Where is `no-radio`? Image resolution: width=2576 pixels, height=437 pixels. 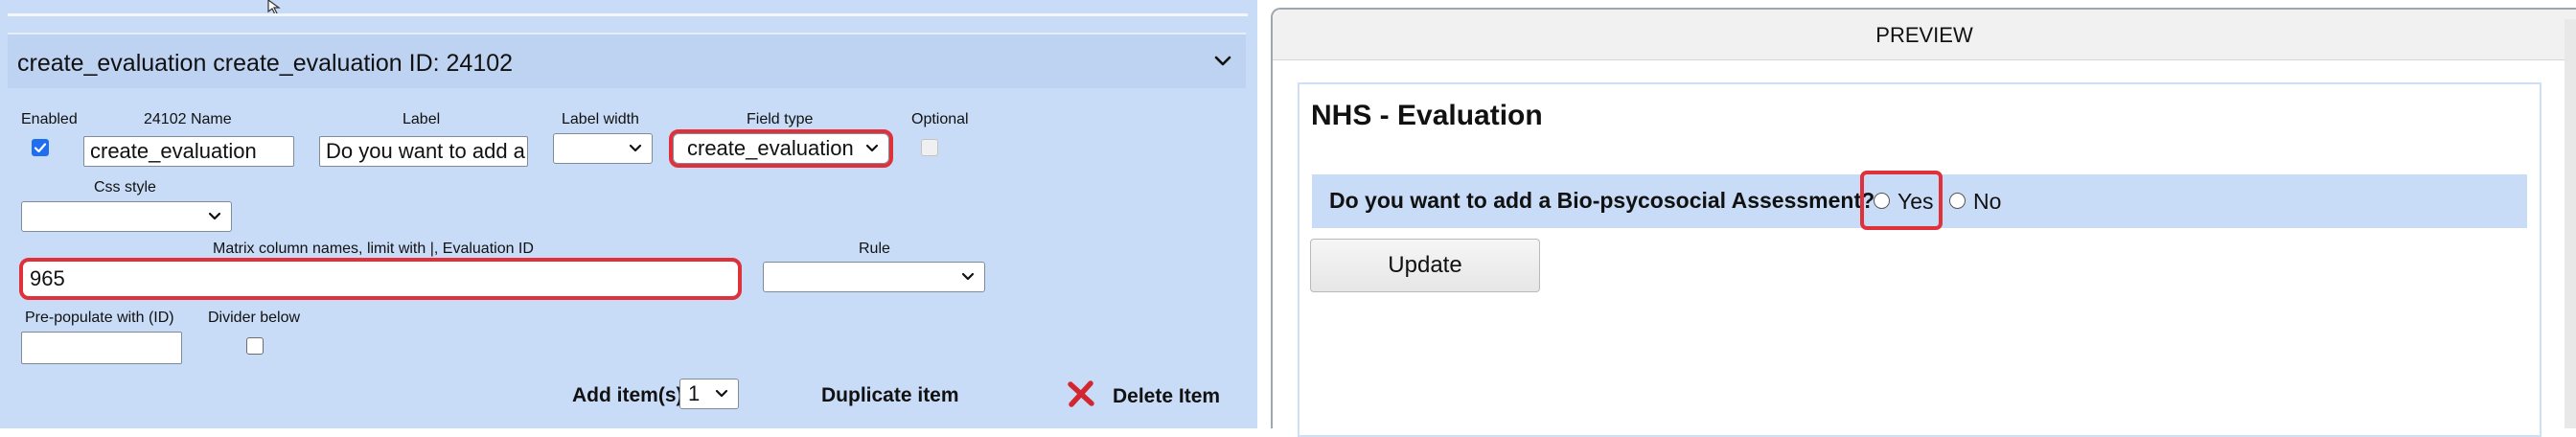
no-radio is located at coordinates (1957, 201).